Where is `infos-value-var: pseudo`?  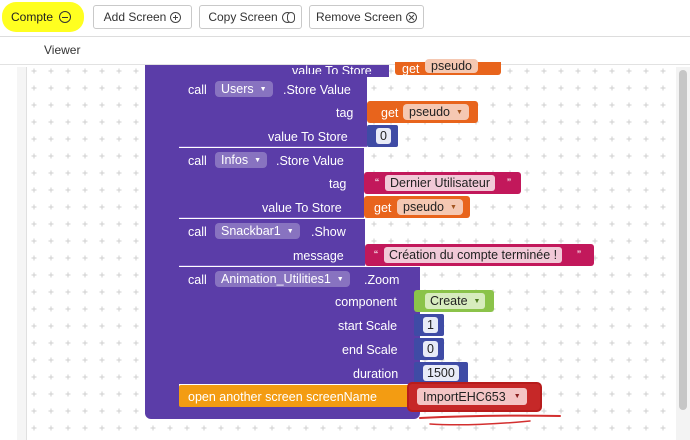 infos-value-var: pseudo is located at coordinates (424, 207).